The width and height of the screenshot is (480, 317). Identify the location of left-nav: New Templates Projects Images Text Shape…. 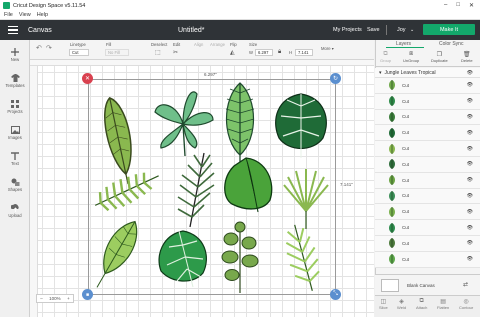
(15, 178).